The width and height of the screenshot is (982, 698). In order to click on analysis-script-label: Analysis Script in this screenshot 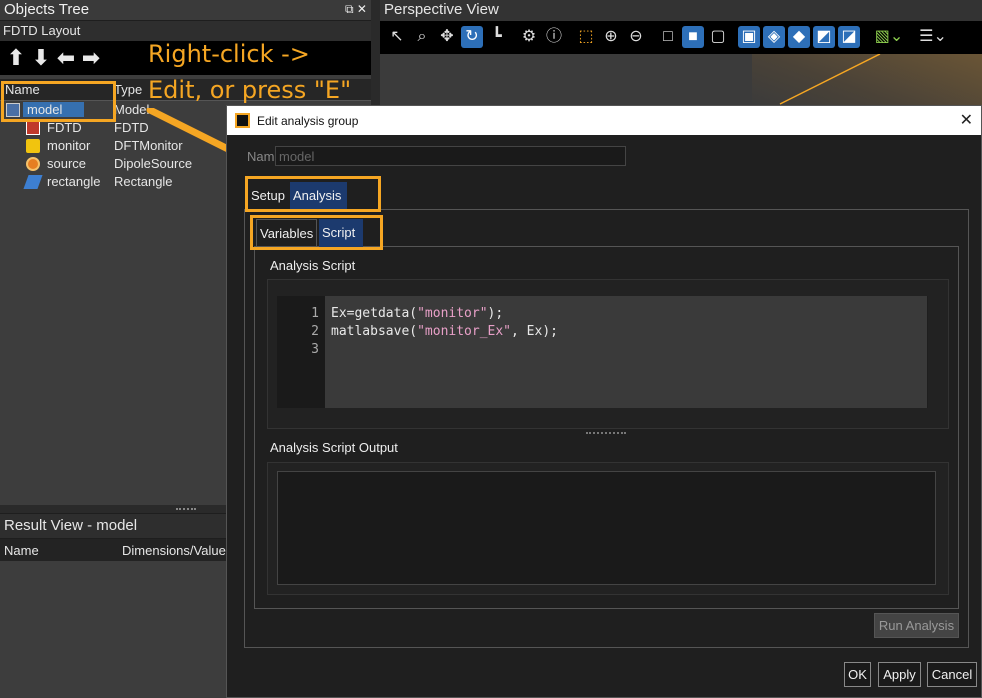, I will do `click(313, 265)`.